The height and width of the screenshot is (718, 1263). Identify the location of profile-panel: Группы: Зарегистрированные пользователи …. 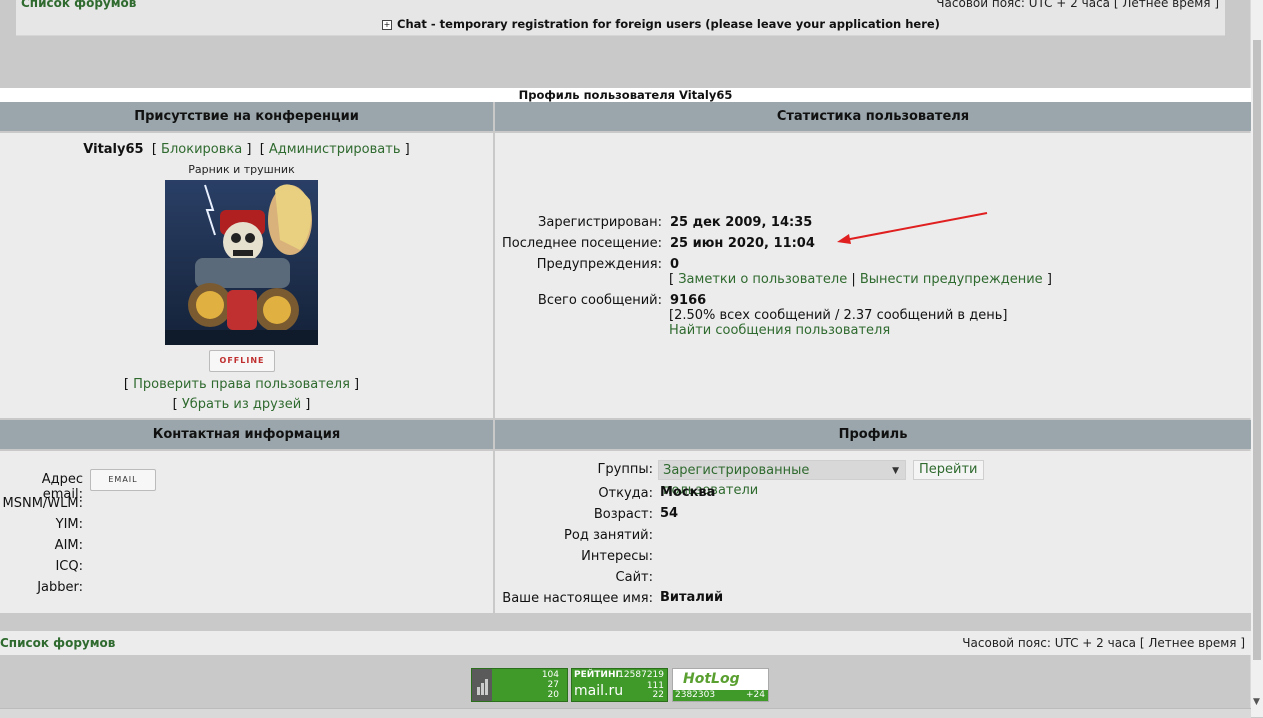
(873, 532).